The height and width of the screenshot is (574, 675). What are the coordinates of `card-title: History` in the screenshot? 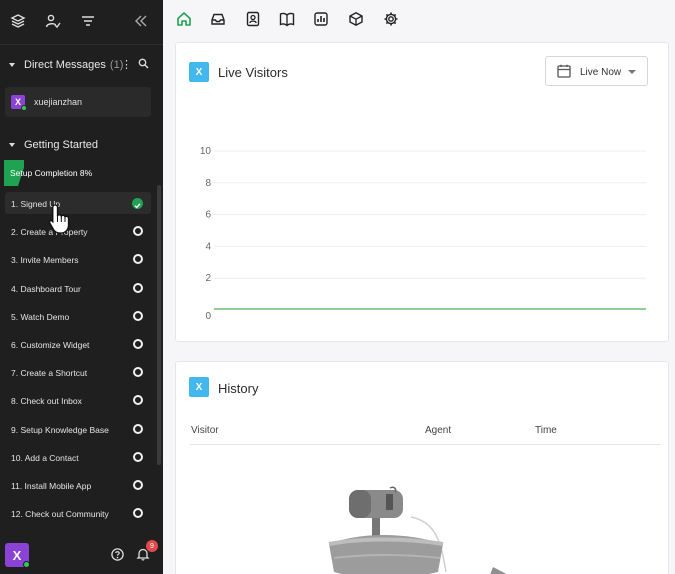 It's located at (238, 388).